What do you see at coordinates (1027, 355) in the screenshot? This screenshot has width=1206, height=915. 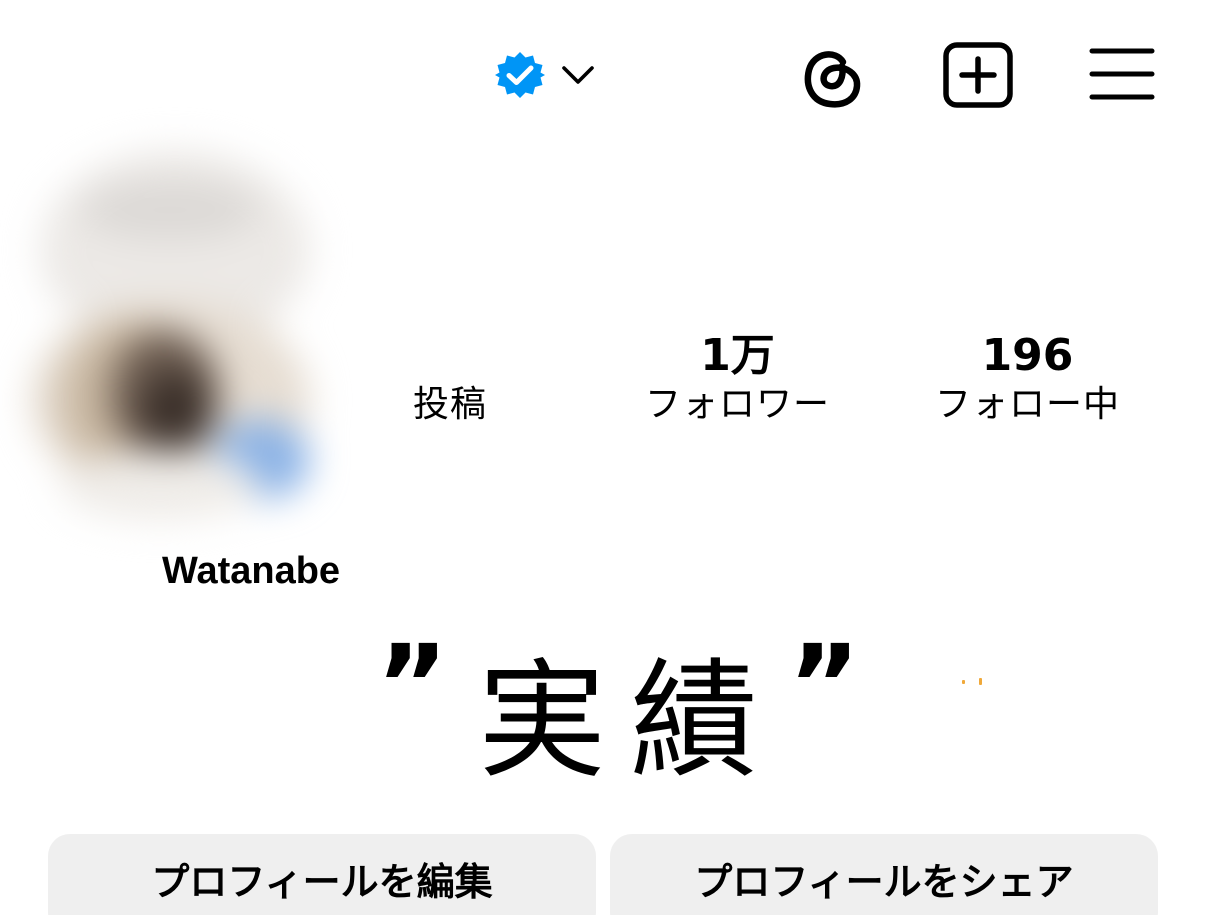 I see `following-count: 196` at bounding box center [1027, 355].